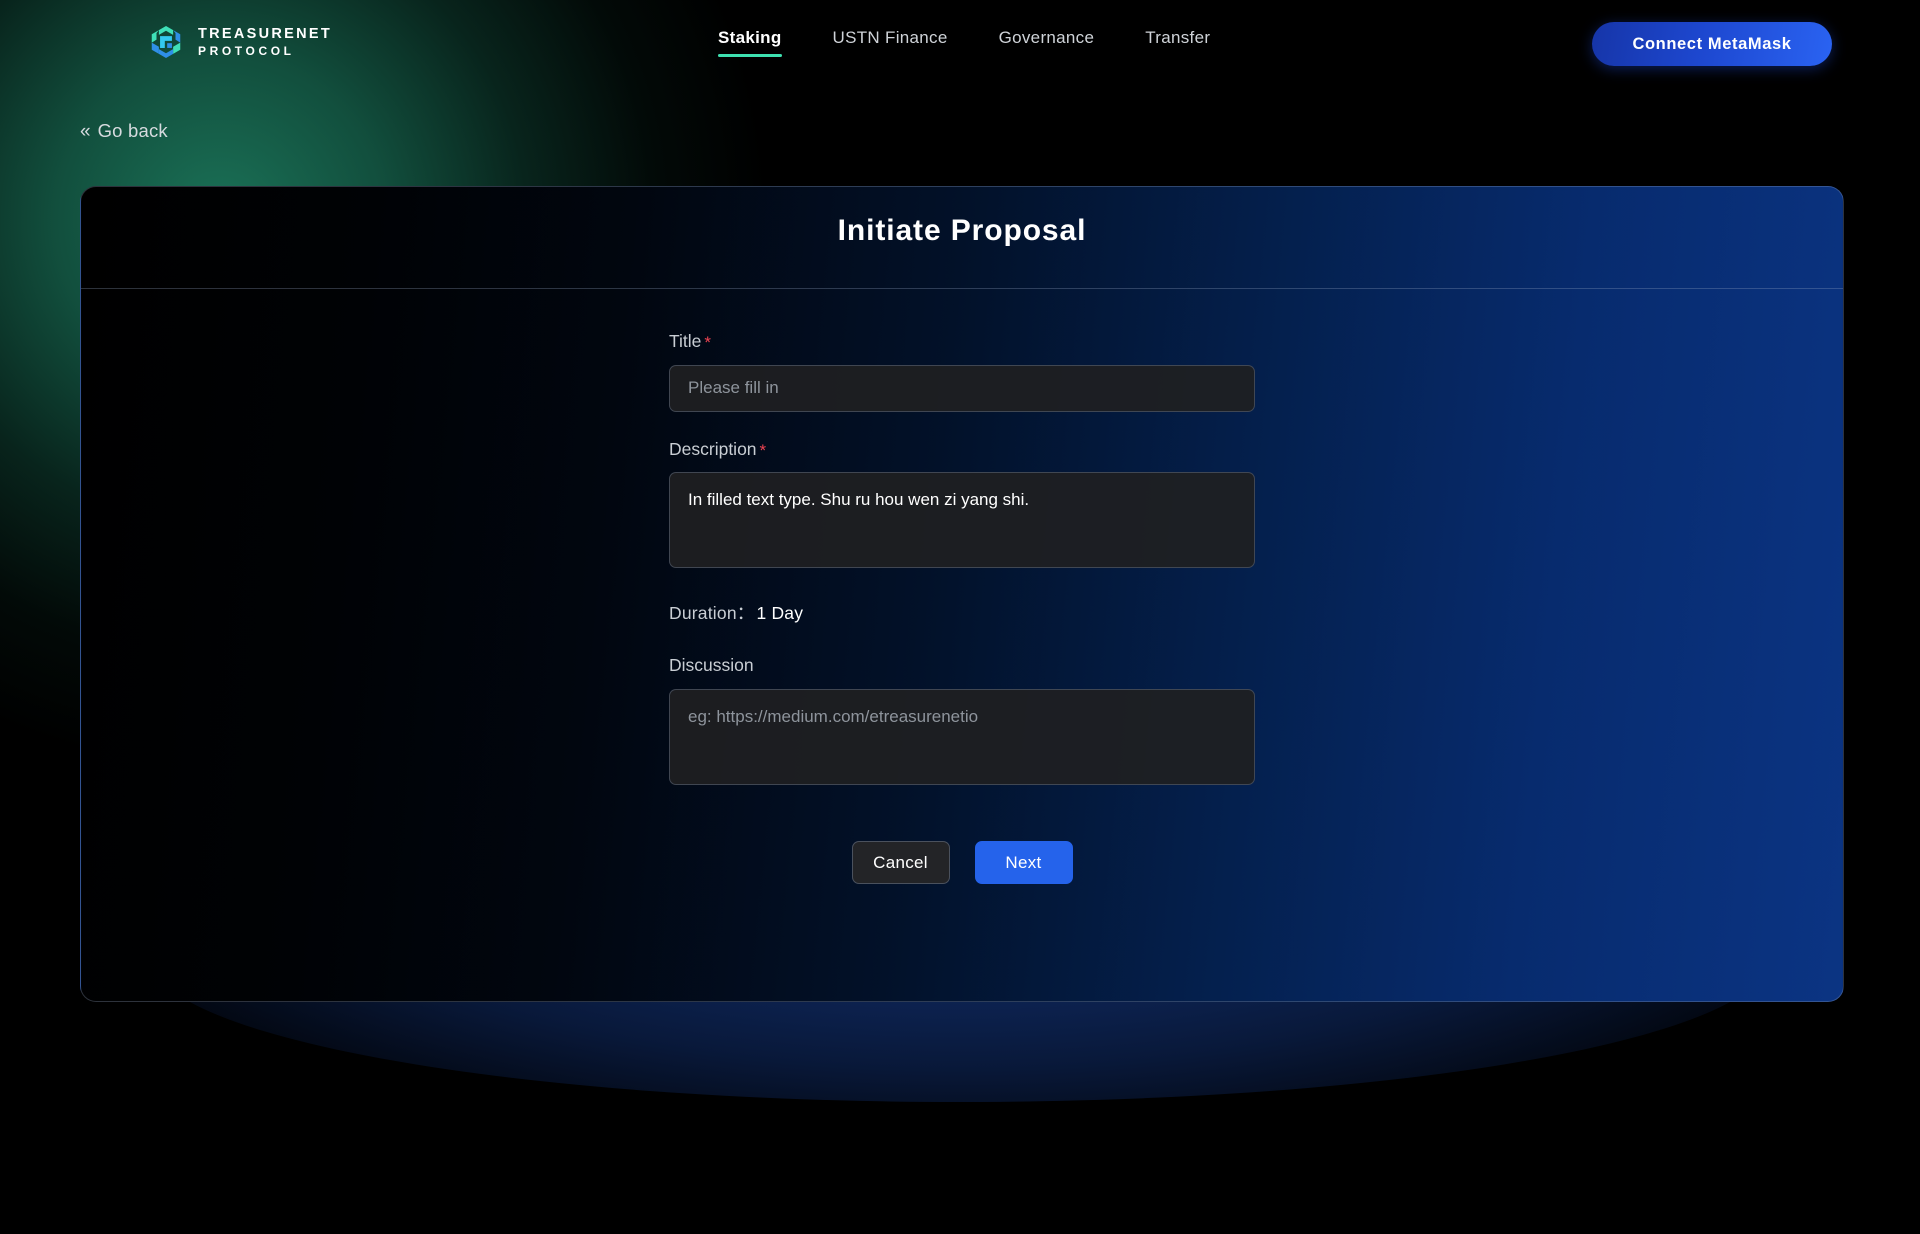 Image resolution: width=1920 pixels, height=1234 pixels. I want to click on form-actions: Cancel Next, so click(962, 862).